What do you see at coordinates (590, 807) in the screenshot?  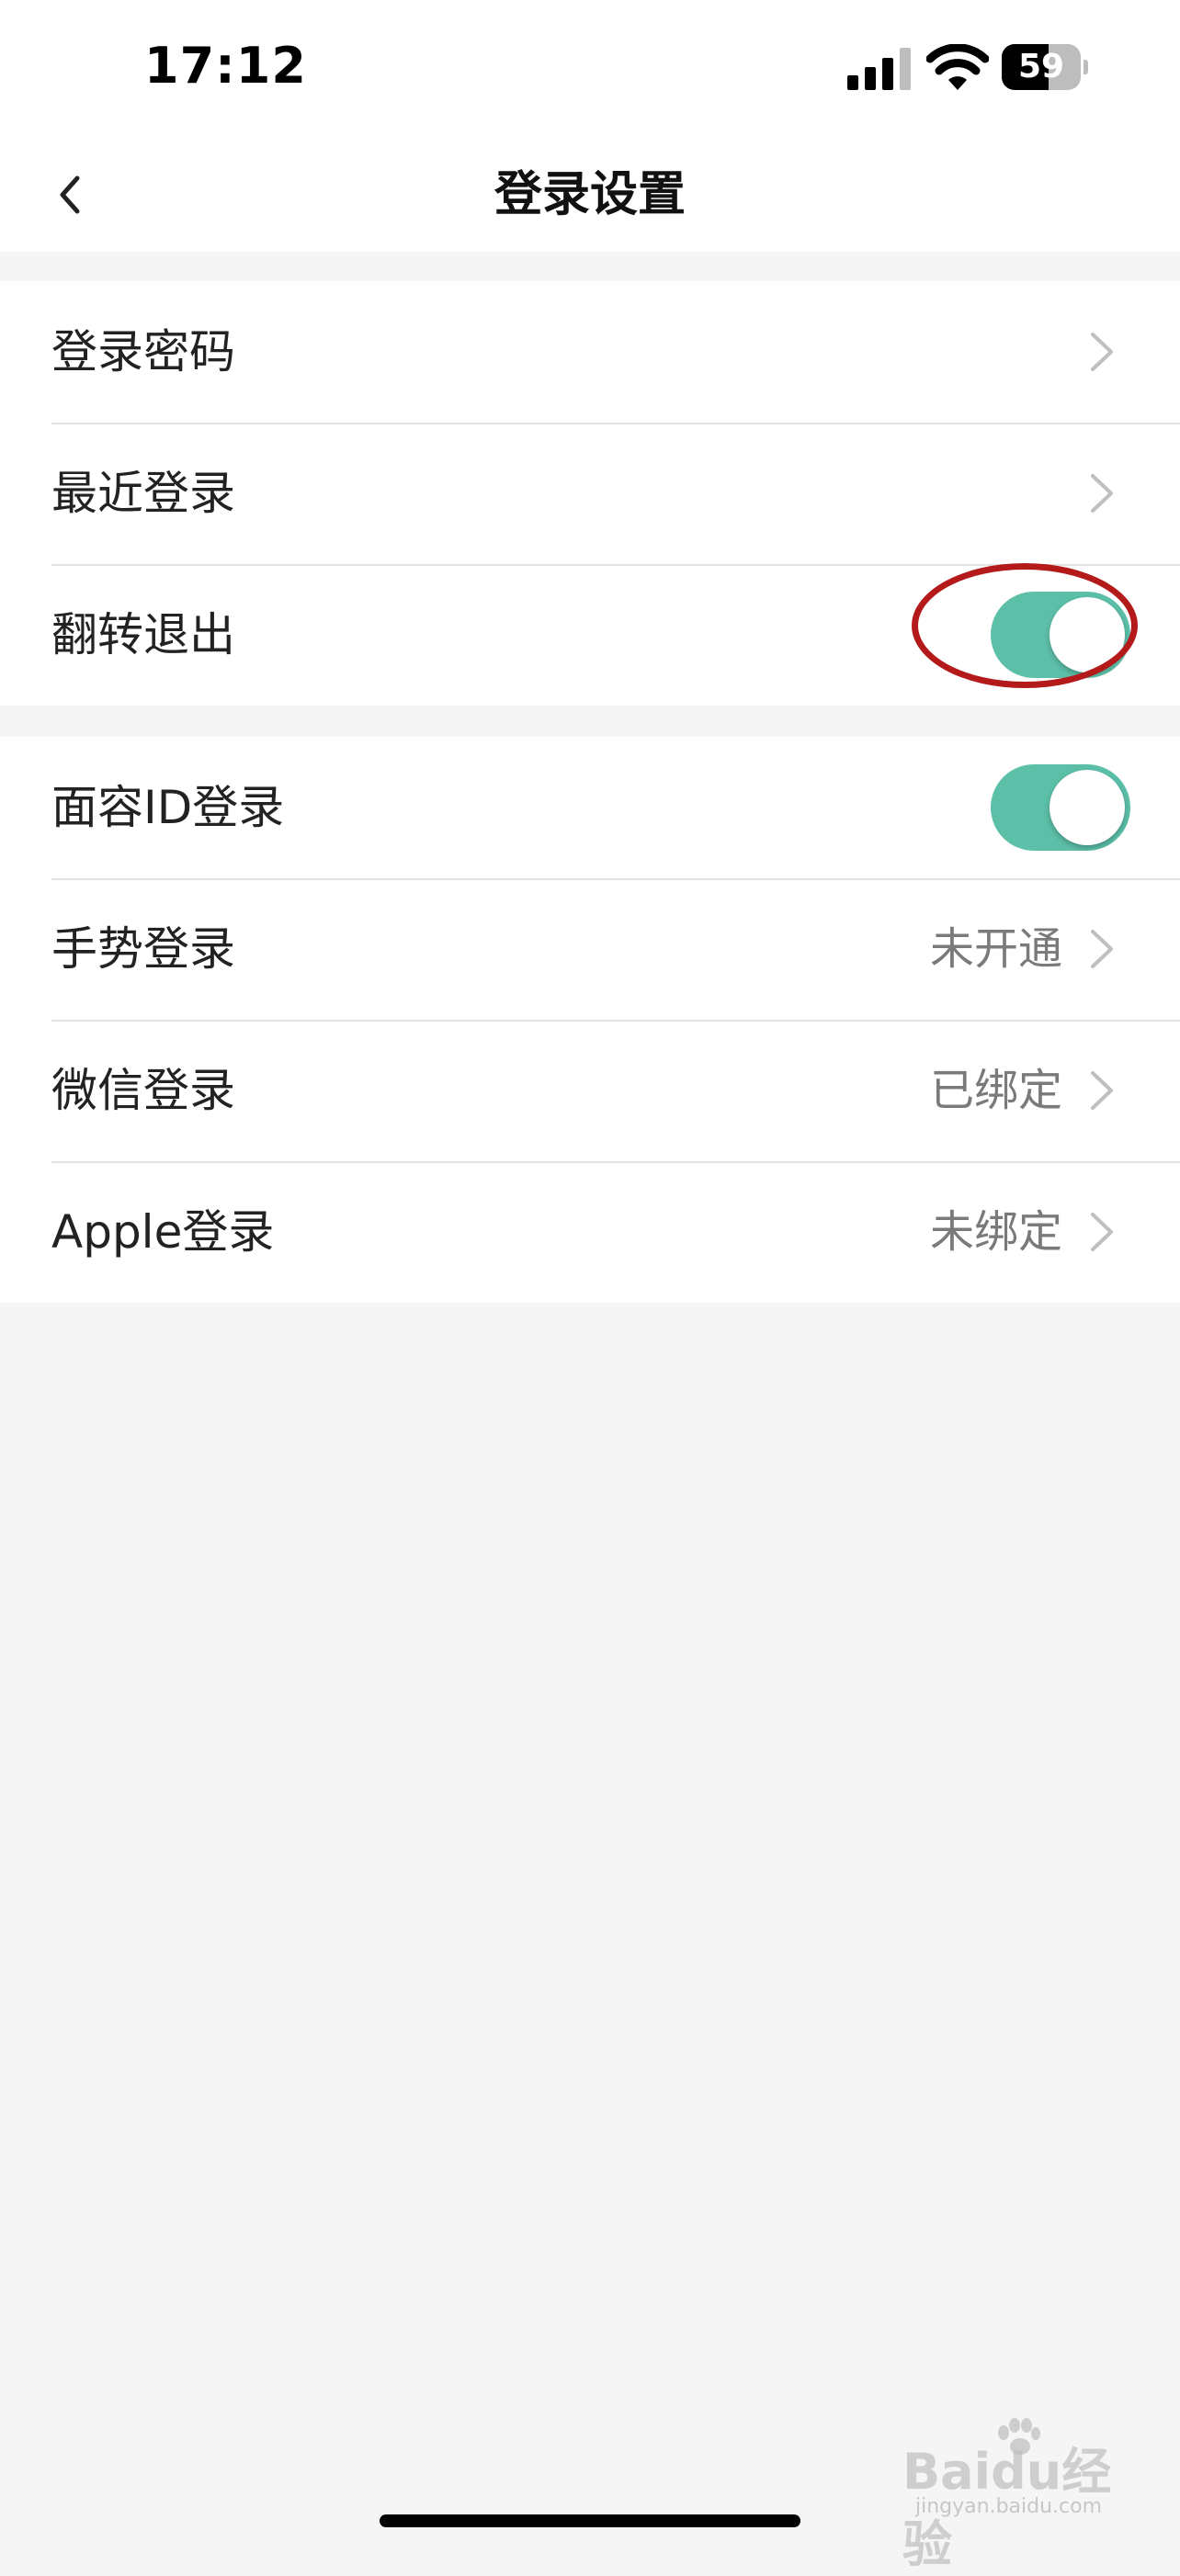 I see `row-face-id-login: 面容ID登录` at bounding box center [590, 807].